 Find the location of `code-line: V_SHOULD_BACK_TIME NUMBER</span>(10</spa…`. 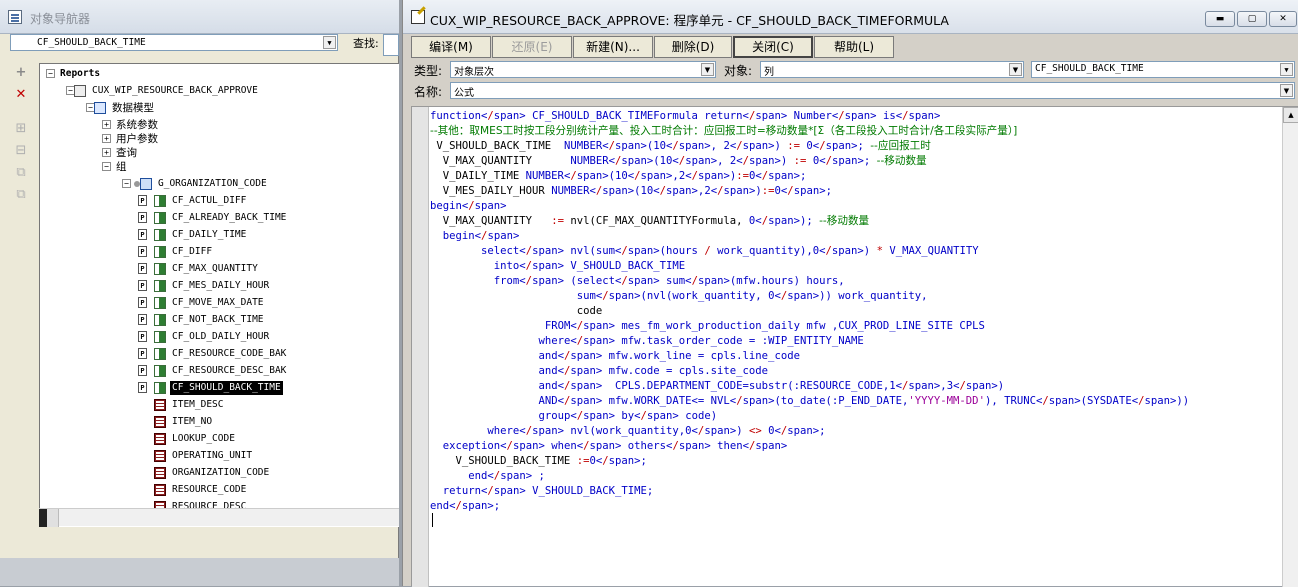

code-line: V_SHOULD_BACK_TIME NUMBER</span>(10</spa… is located at coordinates (680, 146).